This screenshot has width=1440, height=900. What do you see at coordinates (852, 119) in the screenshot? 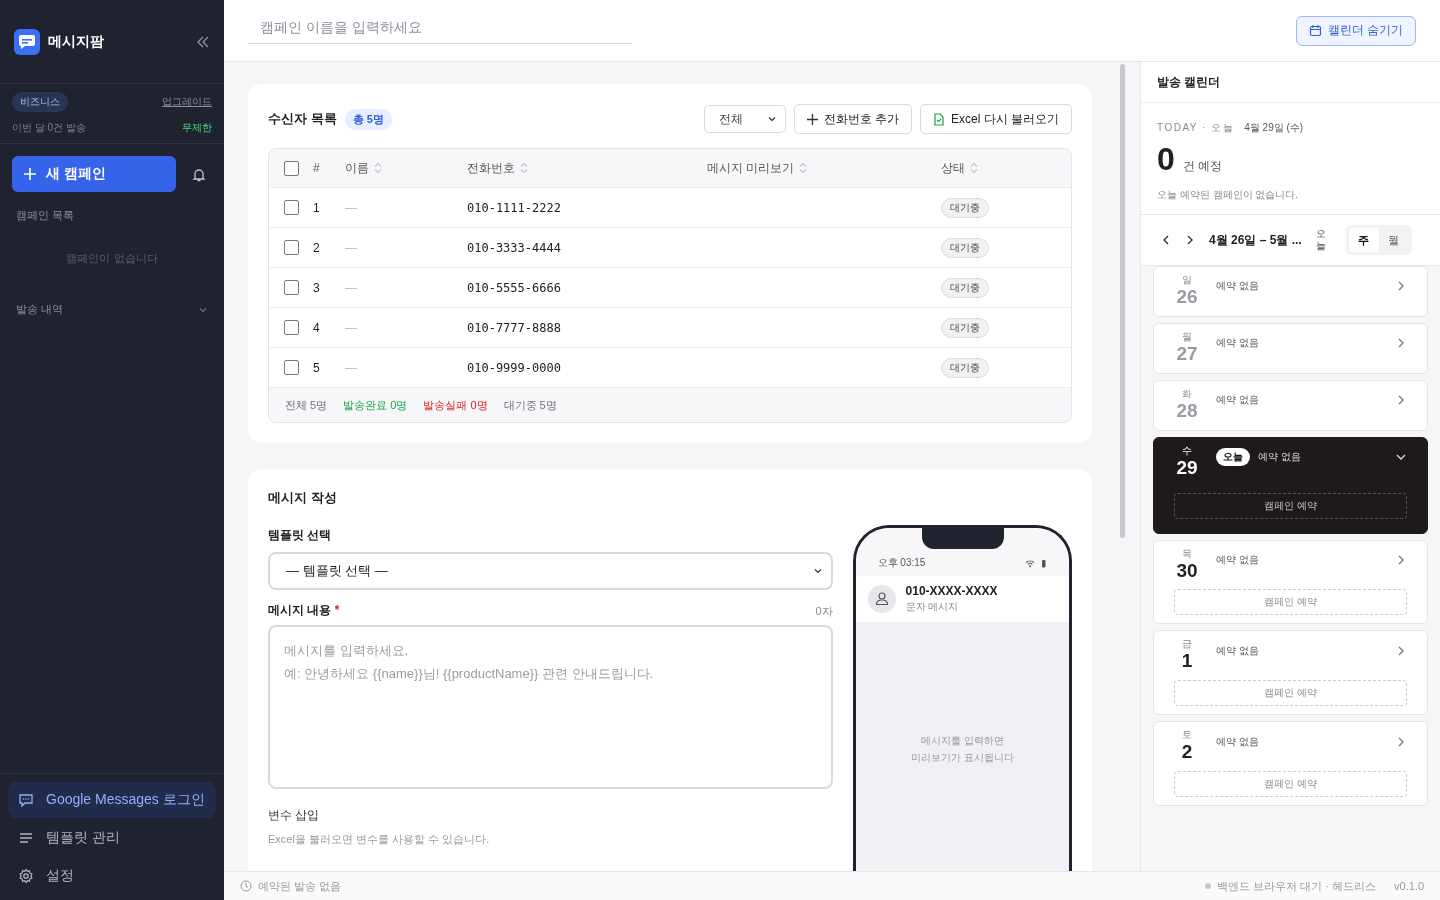
I see `add-phone-button: 전화번호 추가` at bounding box center [852, 119].